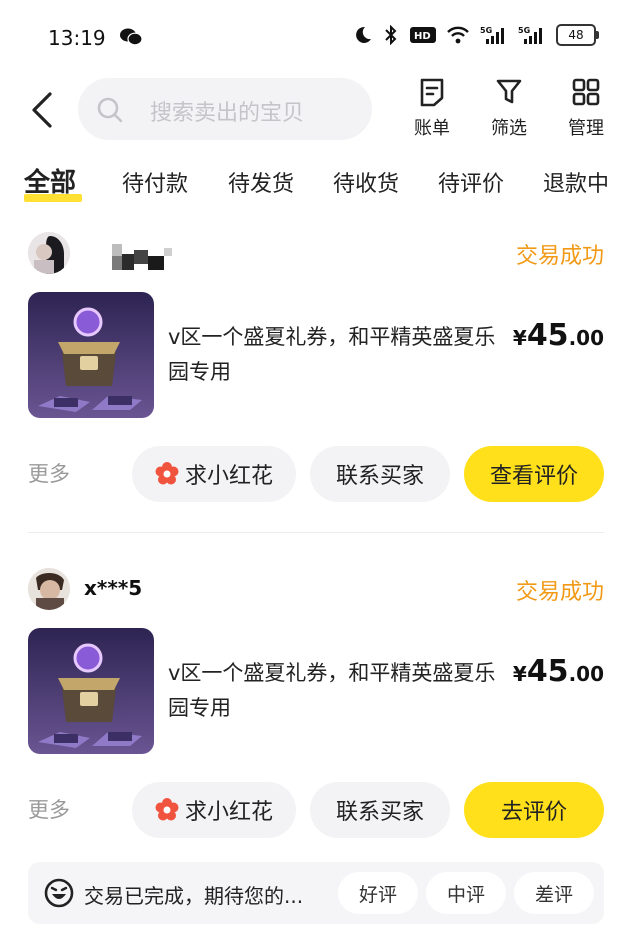 This screenshot has height=949, width=632. What do you see at coordinates (155, 182) in the screenshot?
I see `tab-pending-payment: 待付款` at bounding box center [155, 182].